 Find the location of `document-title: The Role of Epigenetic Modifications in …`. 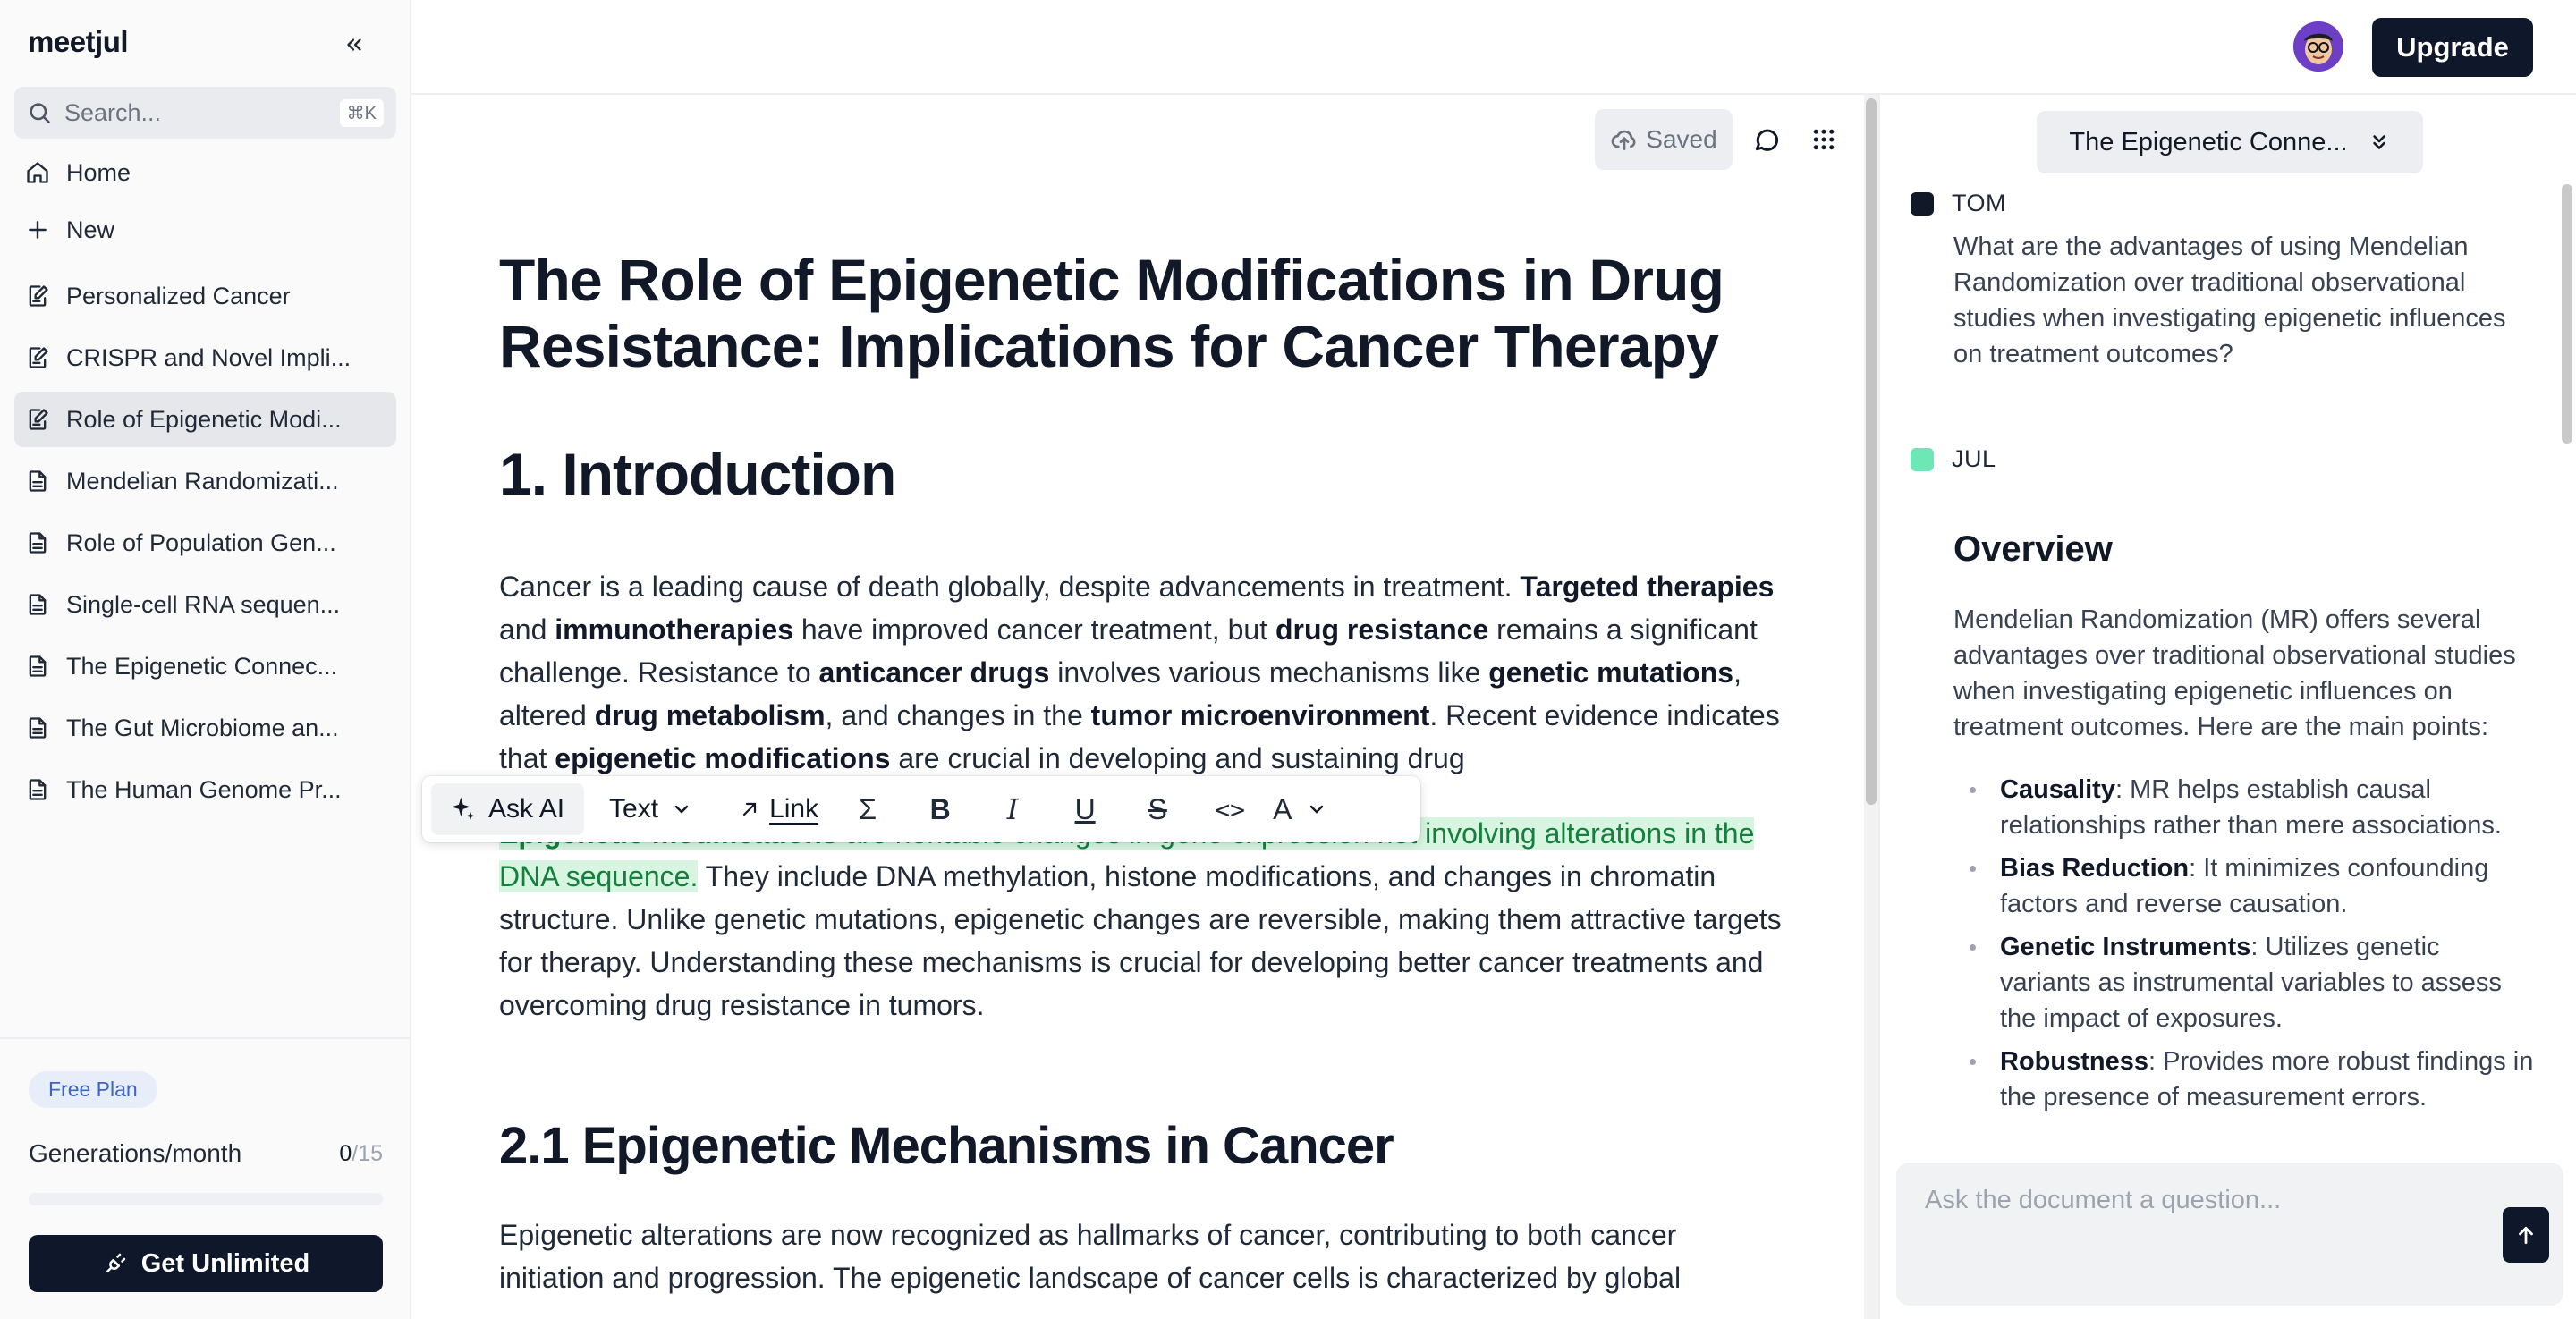

document-title: The Role of Epigenetic Modifications in … is located at coordinates (1143, 313).